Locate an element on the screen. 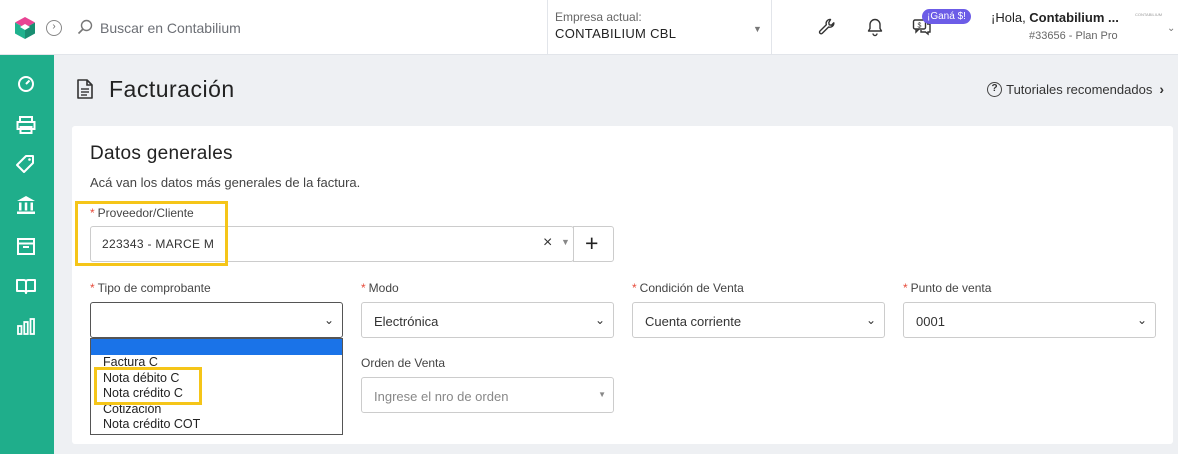 This screenshot has width=1178, height=454. dashboard-gauge-icon is located at coordinates (26, 83).